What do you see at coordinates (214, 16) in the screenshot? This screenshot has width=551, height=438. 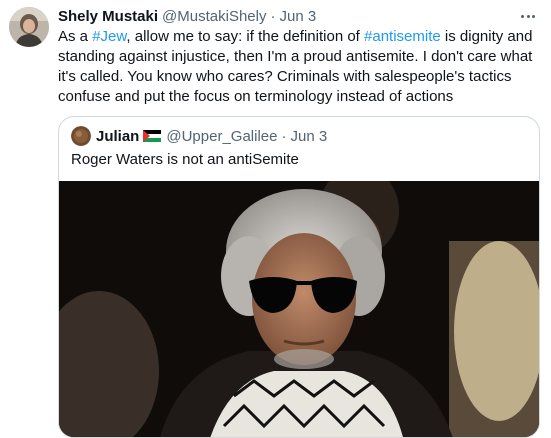 I see `author-handle: @MustakiShely` at bounding box center [214, 16].